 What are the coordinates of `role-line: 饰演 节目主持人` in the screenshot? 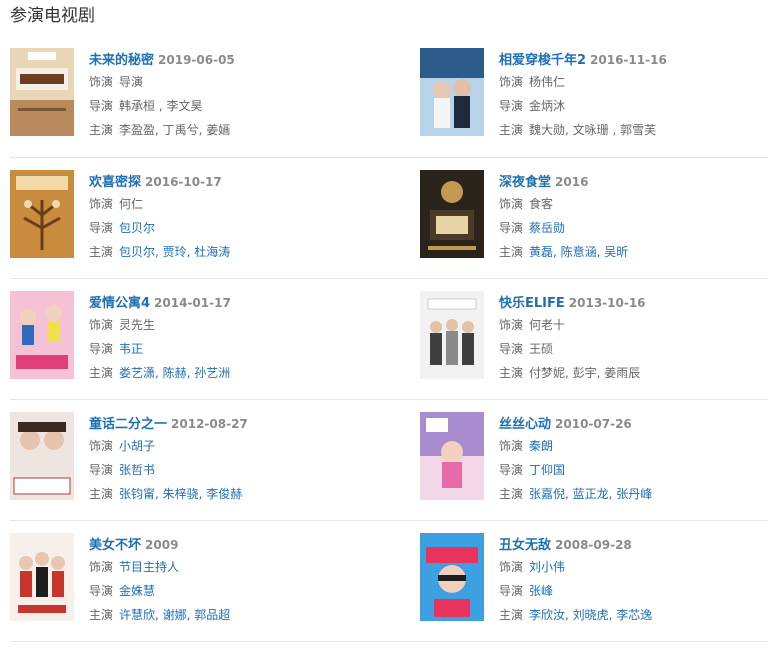 It's located at (224, 567).